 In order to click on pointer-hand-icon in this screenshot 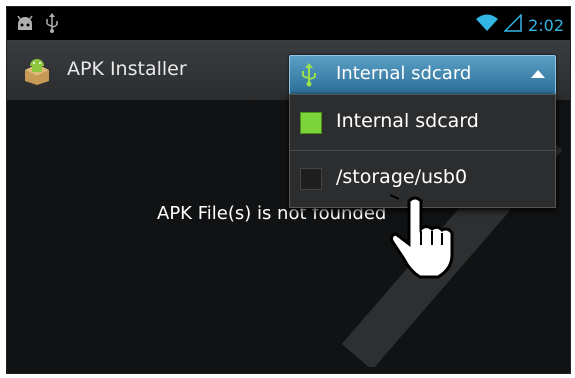, I will do `click(425, 232)`.